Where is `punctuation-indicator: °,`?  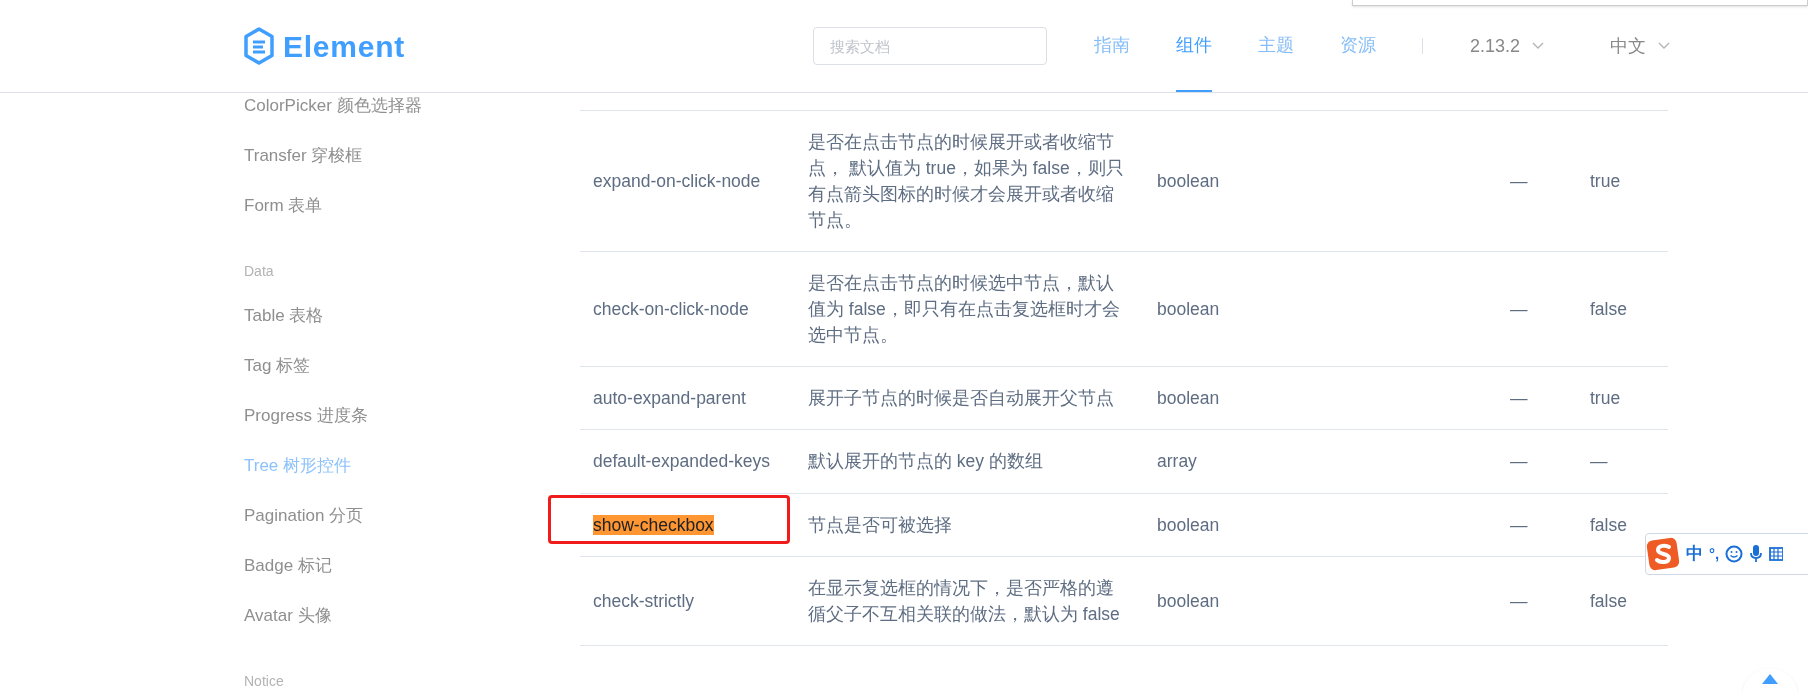 punctuation-indicator: °, is located at coordinates (1714, 554).